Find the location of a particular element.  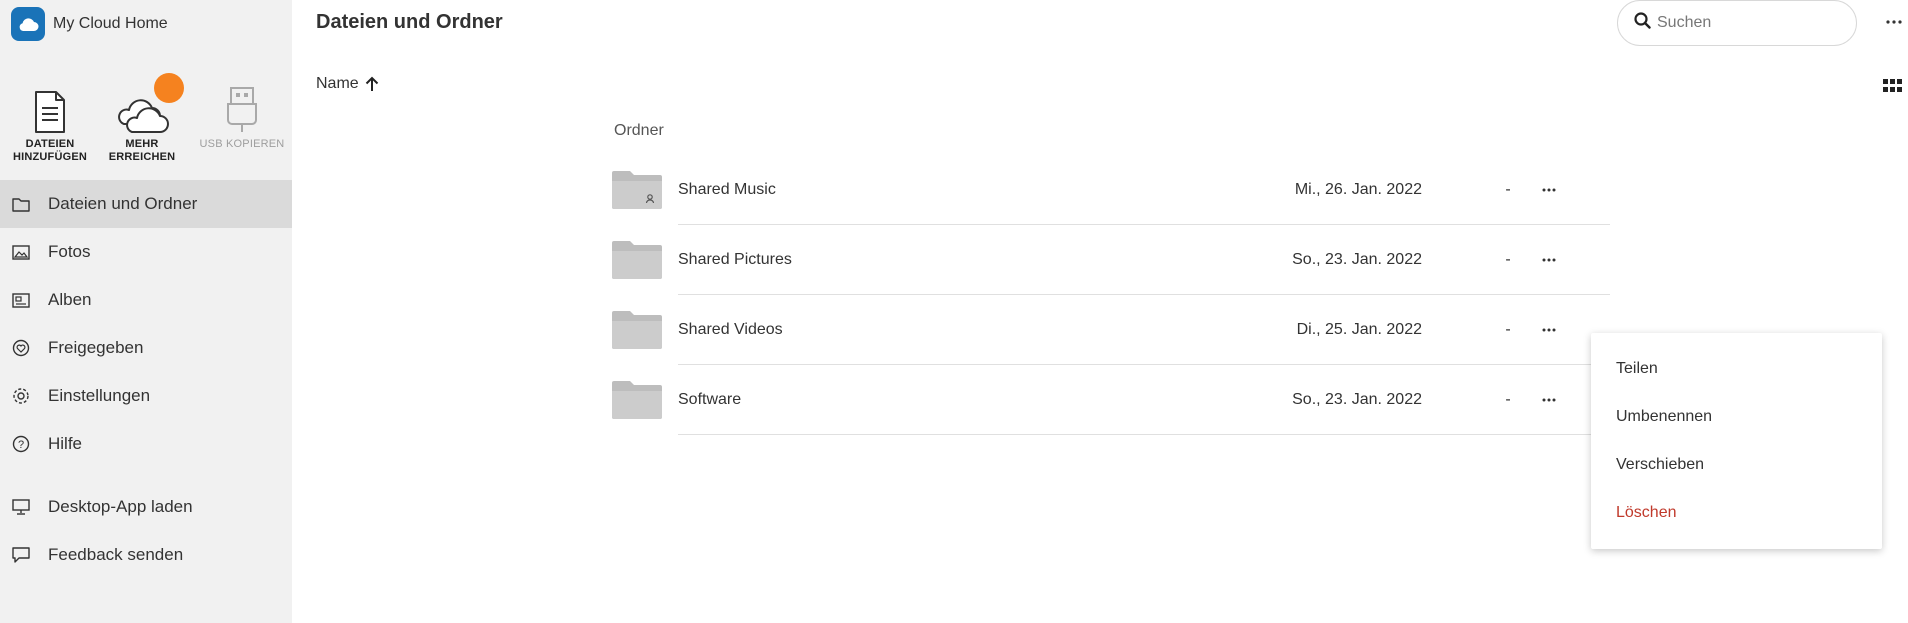

notification-badge is located at coordinates (169, 88).